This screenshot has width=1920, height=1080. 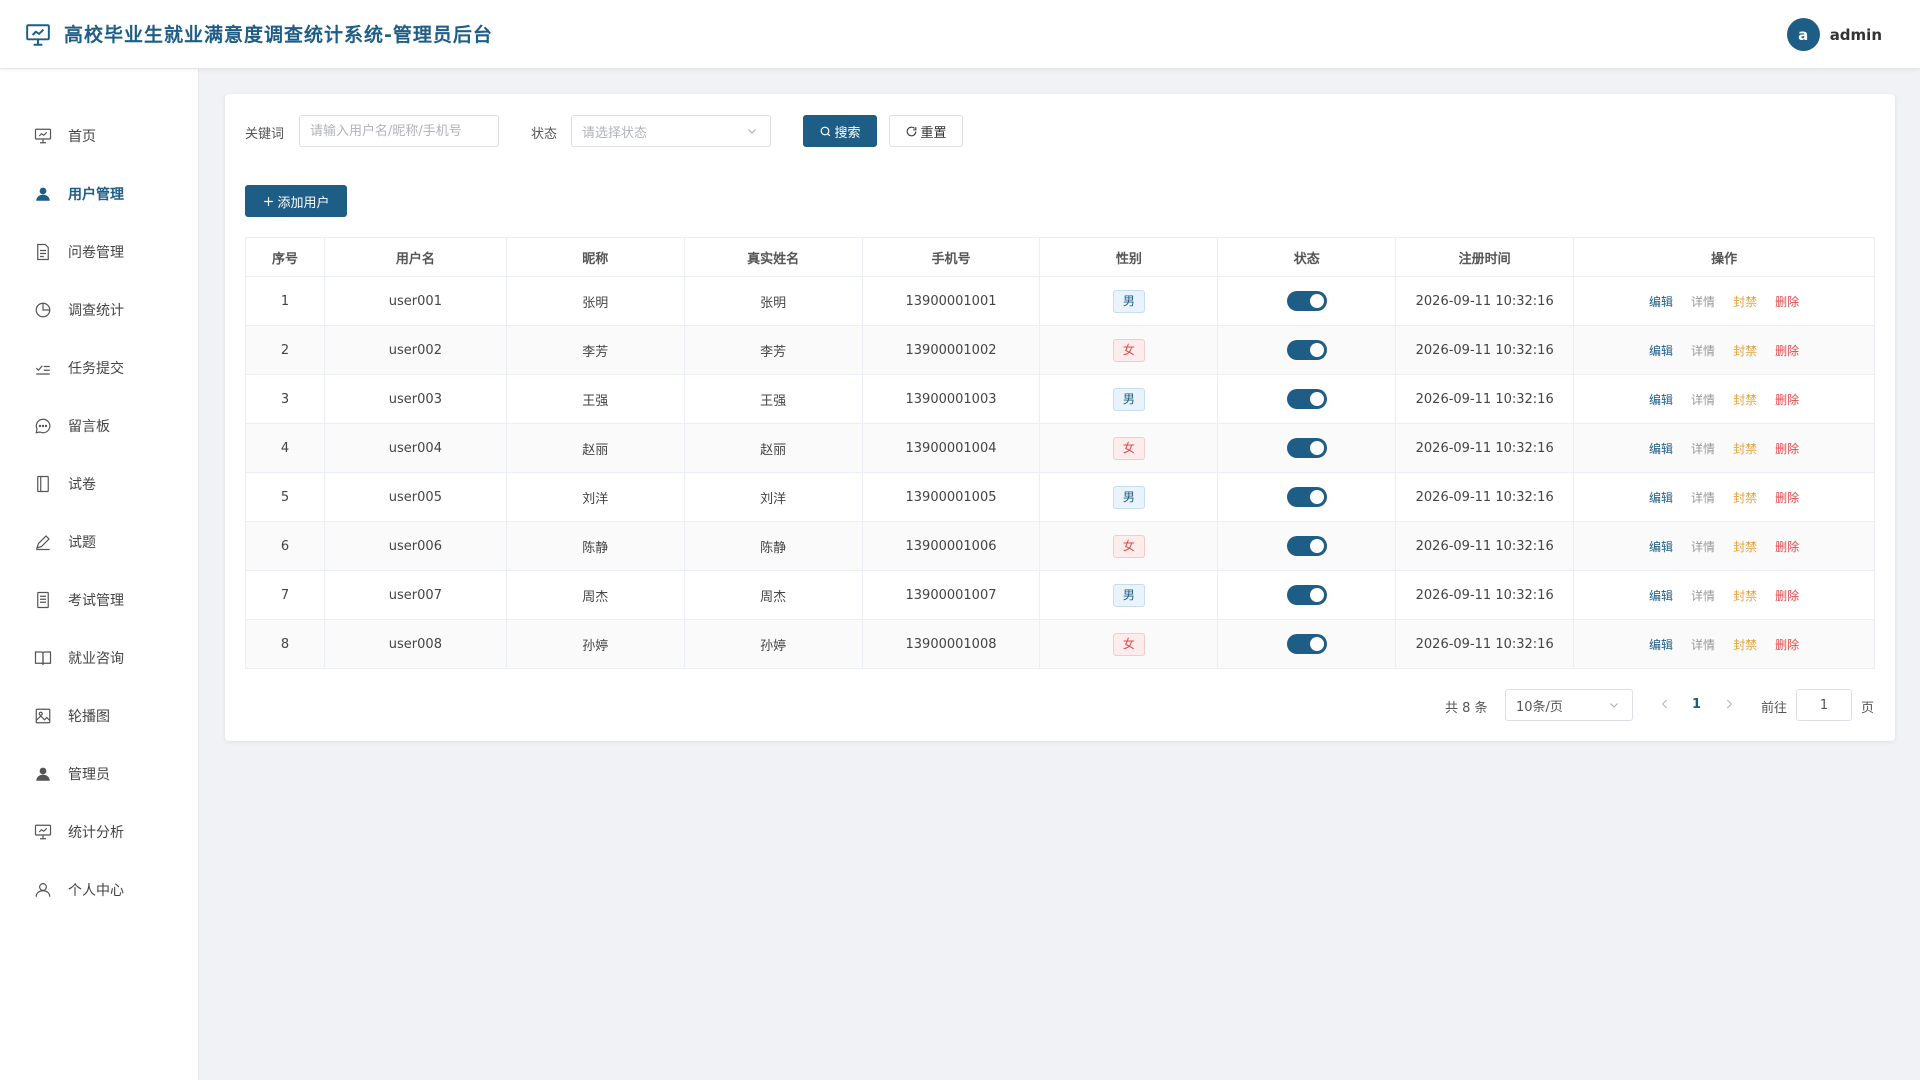 I want to click on user-name: admin, so click(x=1856, y=35).